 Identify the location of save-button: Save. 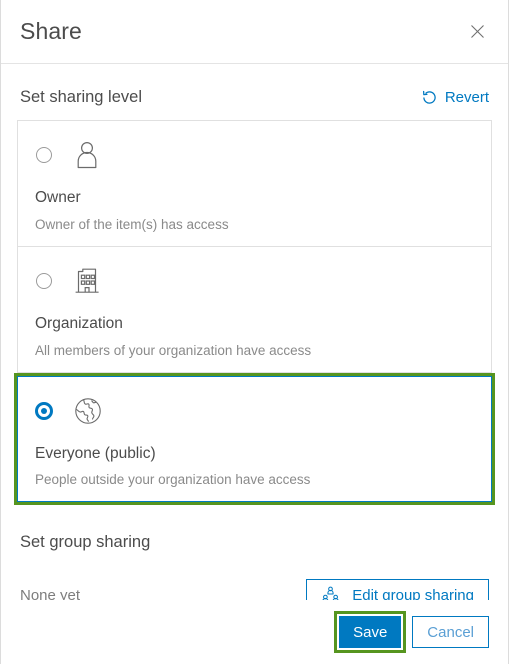
(370, 632).